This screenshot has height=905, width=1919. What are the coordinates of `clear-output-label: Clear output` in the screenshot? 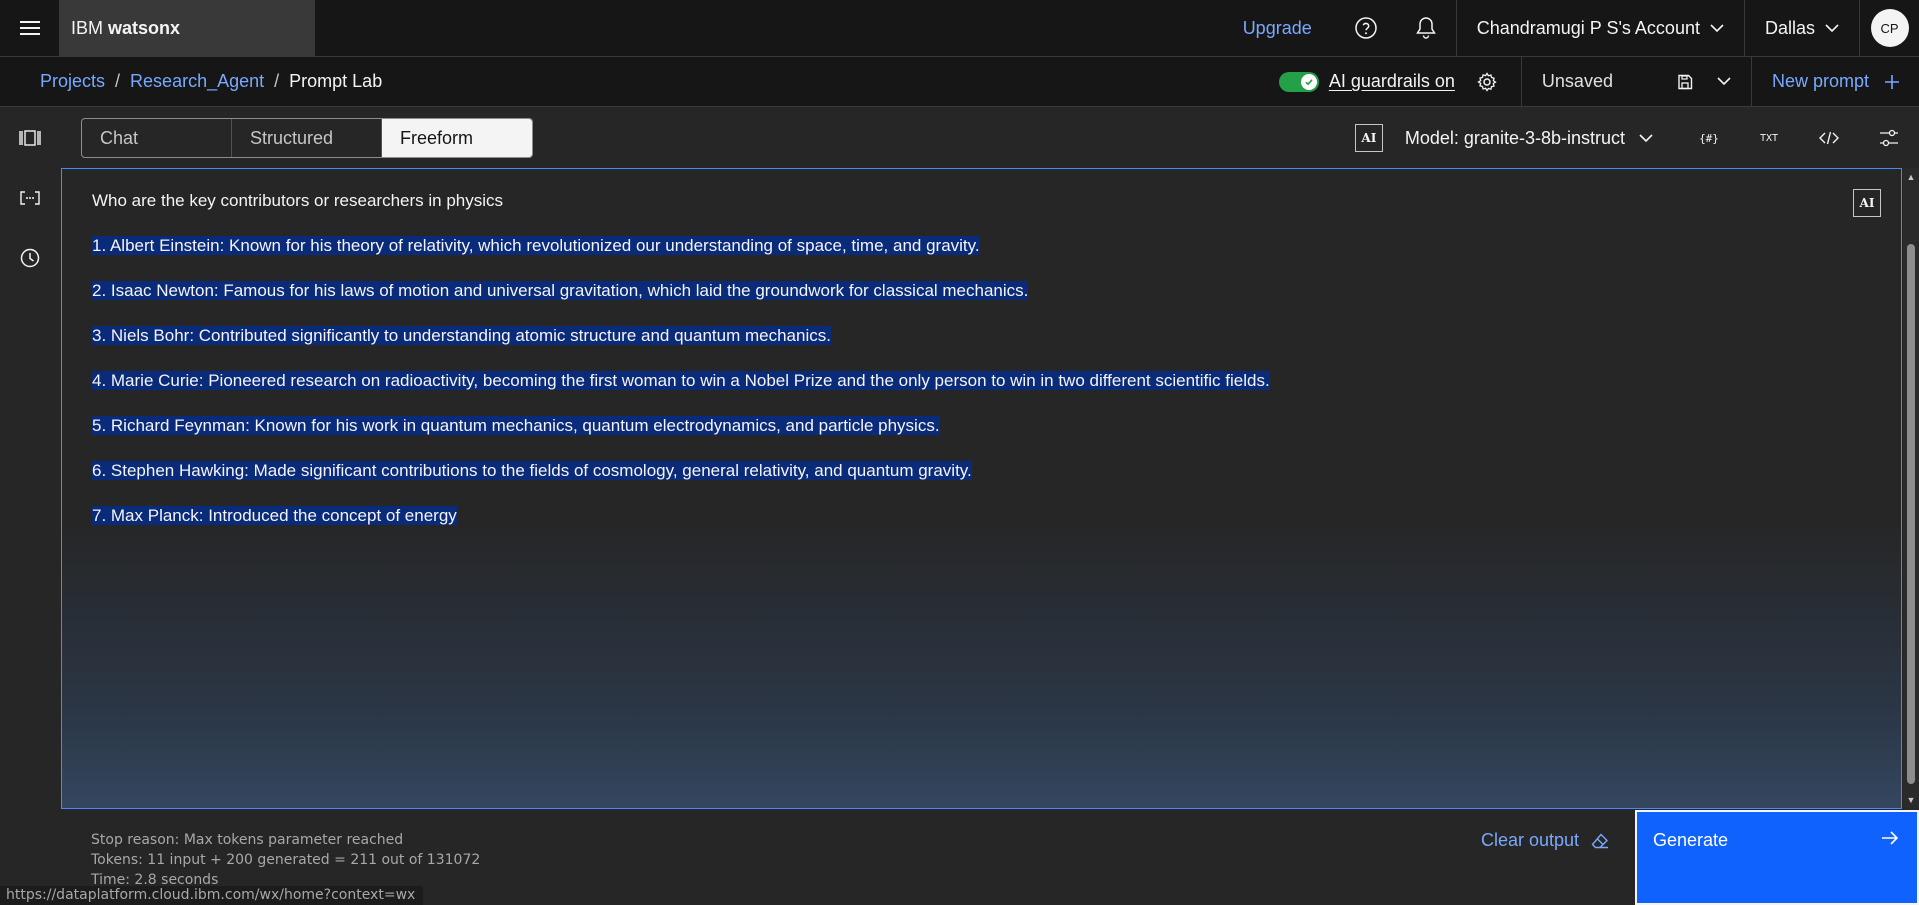 It's located at (1530, 840).